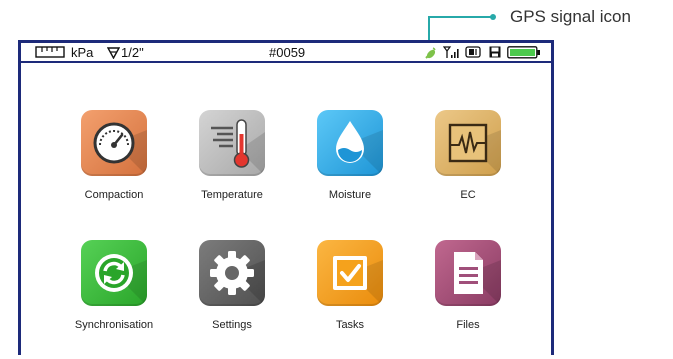 The image size is (673, 359). Describe the element at coordinates (468, 143) in the screenshot. I see `ec-waveform-icon` at that location.